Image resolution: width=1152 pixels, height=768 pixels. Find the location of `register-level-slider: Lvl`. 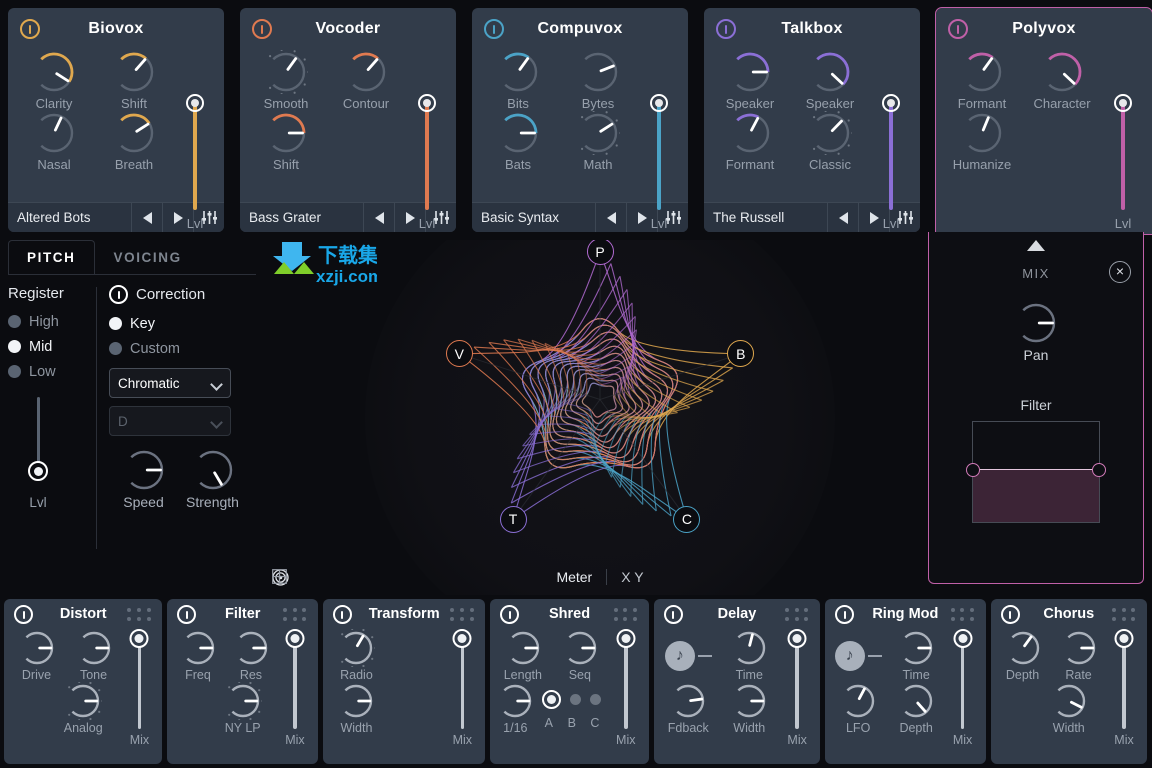

register-level-slider: Lvl is located at coordinates (38, 453).